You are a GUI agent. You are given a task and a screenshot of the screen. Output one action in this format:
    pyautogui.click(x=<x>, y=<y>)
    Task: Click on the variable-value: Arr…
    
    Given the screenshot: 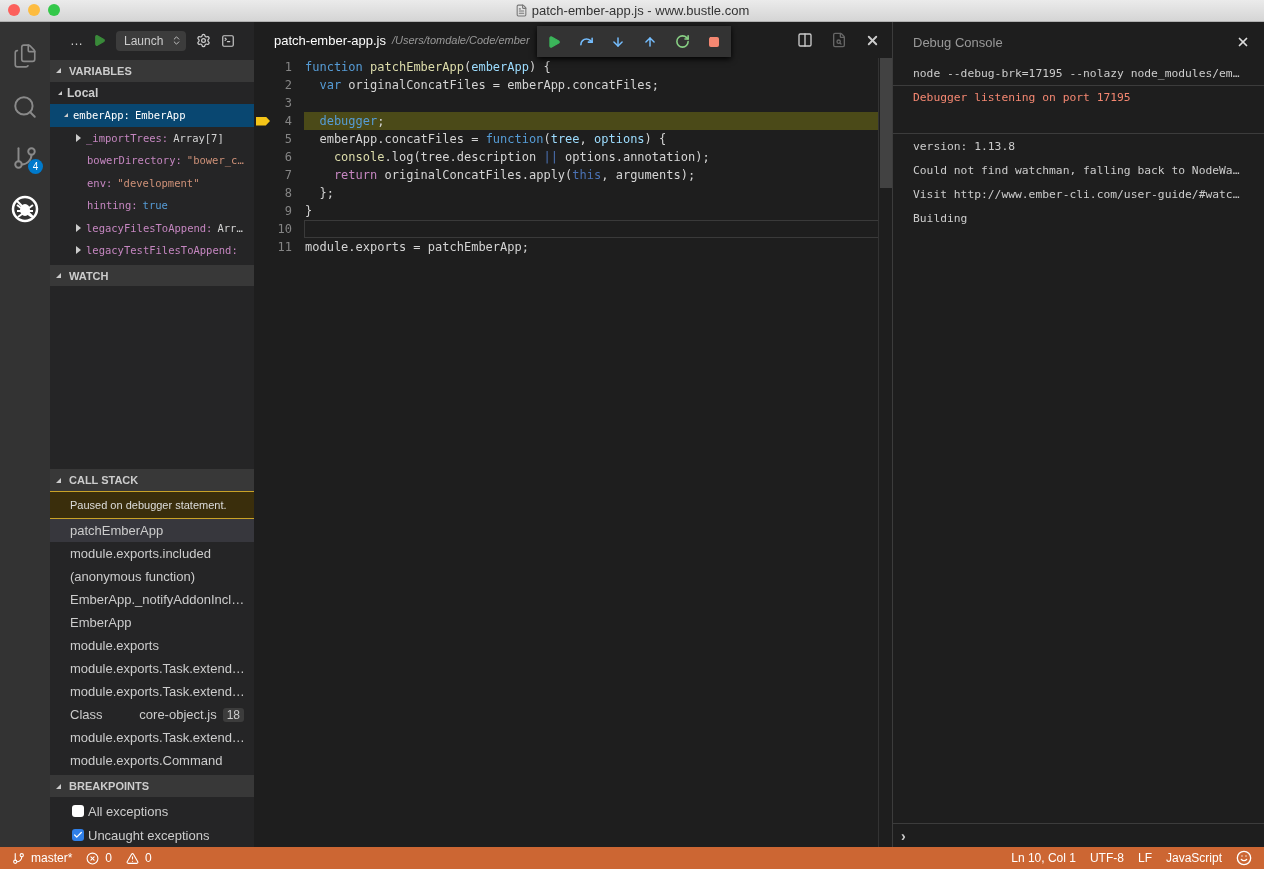 What is the action you would take?
    pyautogui.click(x=230, y=227)
    